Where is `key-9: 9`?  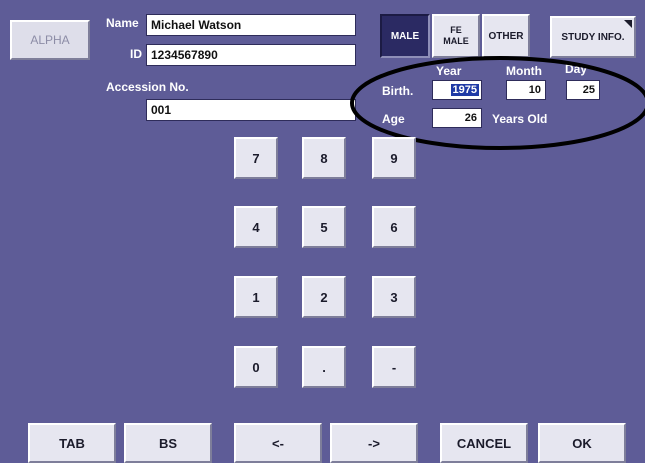 key-9: 9 is located at coordinates (394, 158).